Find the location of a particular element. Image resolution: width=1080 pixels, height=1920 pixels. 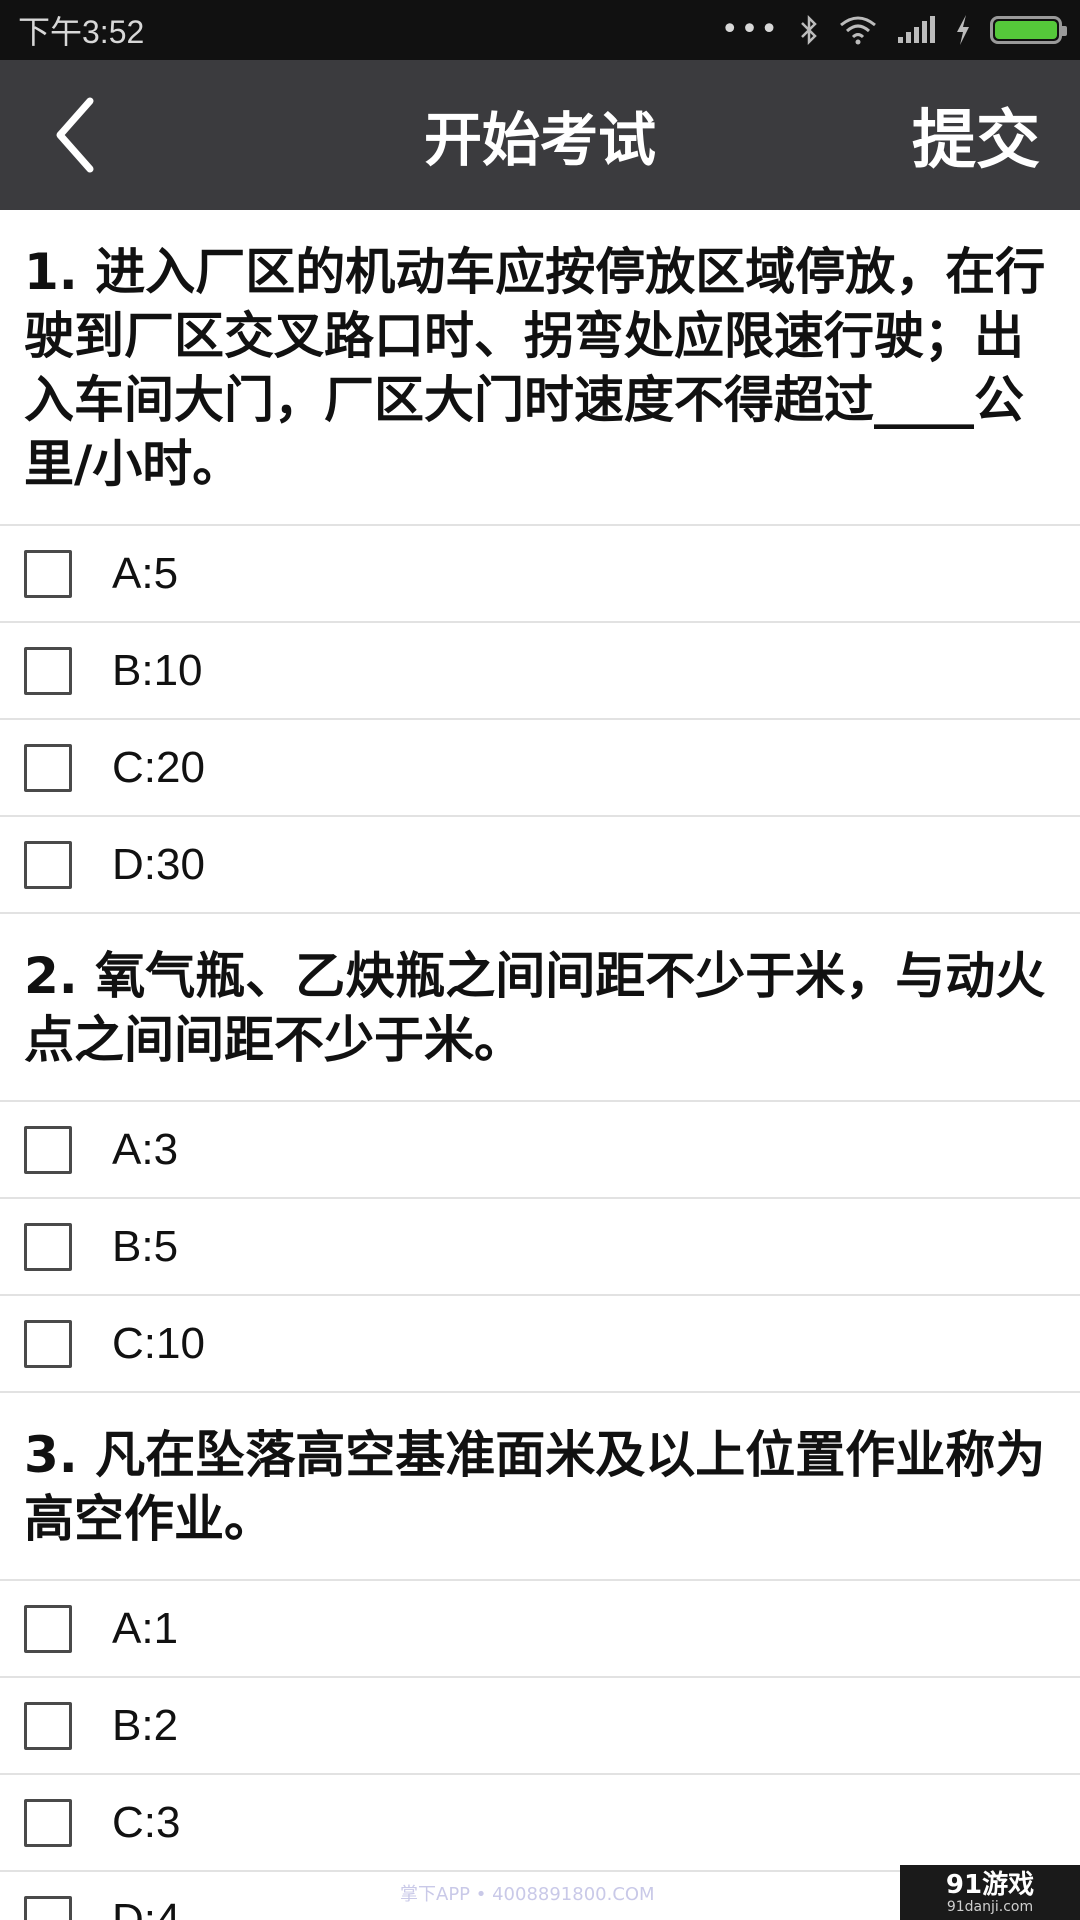

option-row: C:3 is located at coordinates (540, 1823).